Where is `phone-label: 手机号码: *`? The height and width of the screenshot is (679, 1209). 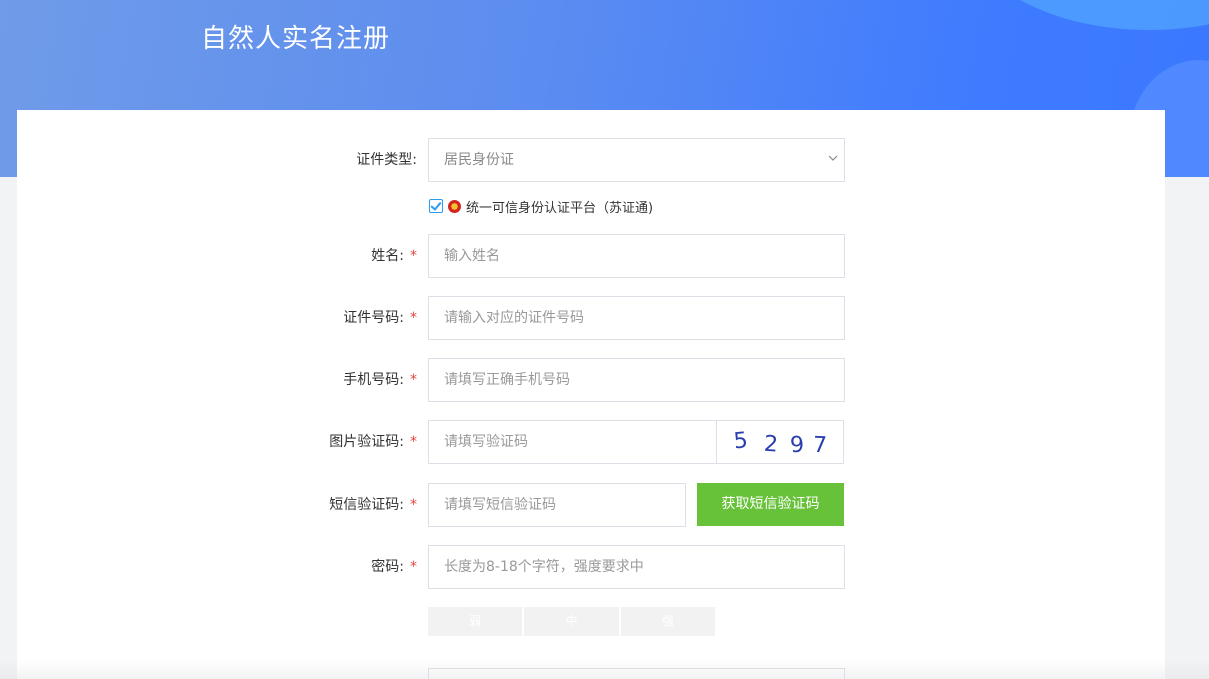
phone-label: 手机号码: * is located at coordinates (380, 380).